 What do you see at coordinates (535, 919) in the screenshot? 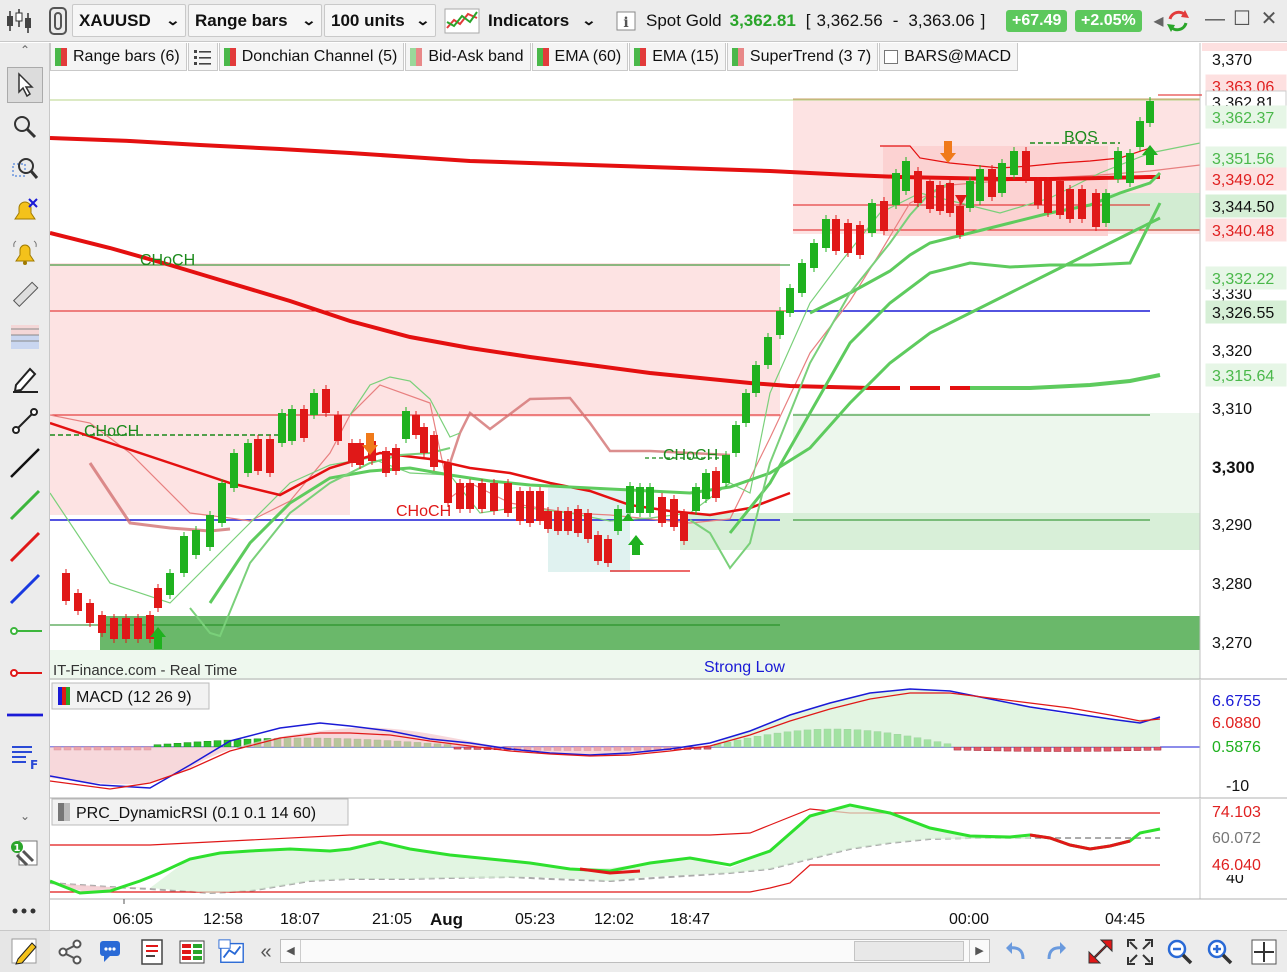
I see `time-tick: 05:23` at bounding box center [535, 919].